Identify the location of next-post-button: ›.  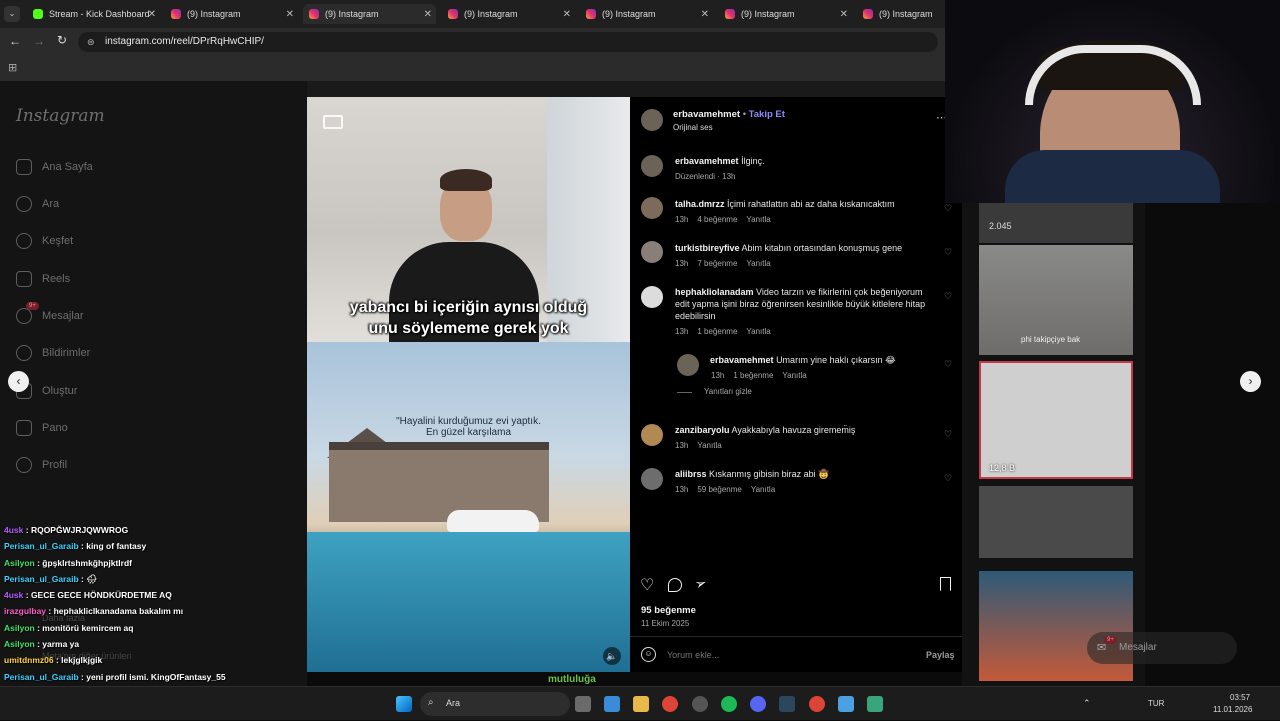
(1250, 381).